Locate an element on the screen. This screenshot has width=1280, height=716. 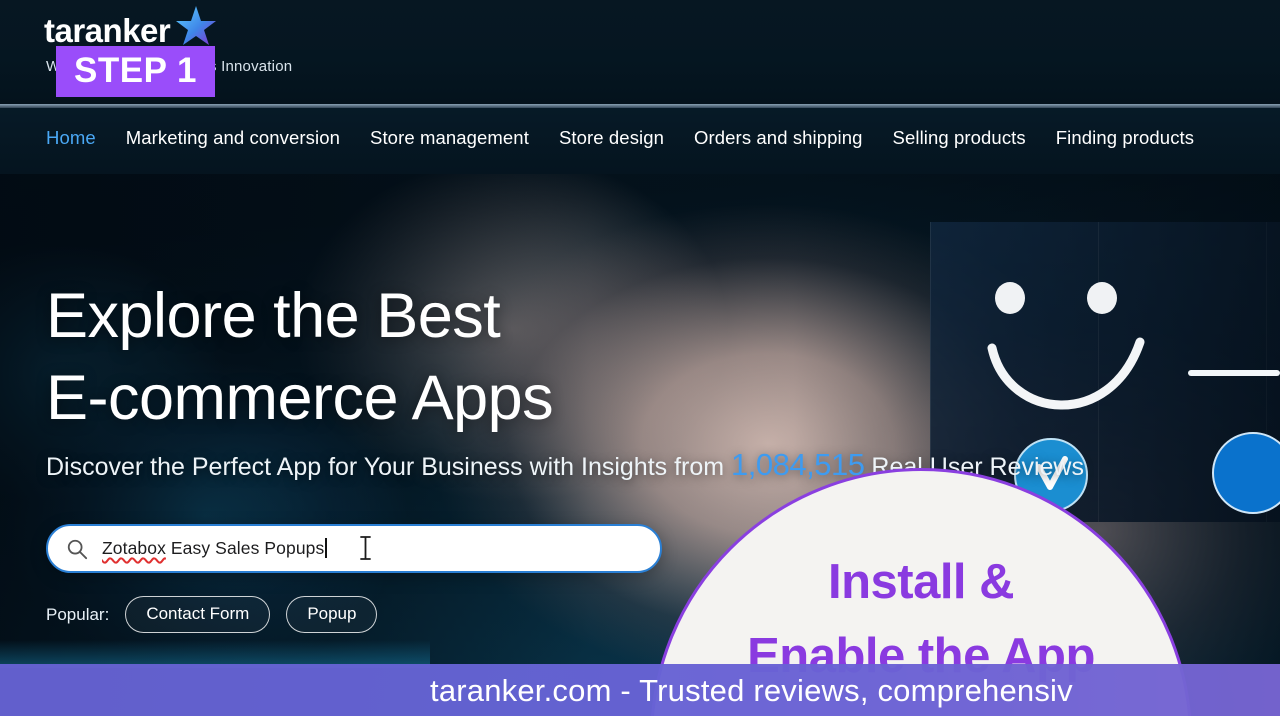
popular-label: Popular: is located at coordinates (78, 614).